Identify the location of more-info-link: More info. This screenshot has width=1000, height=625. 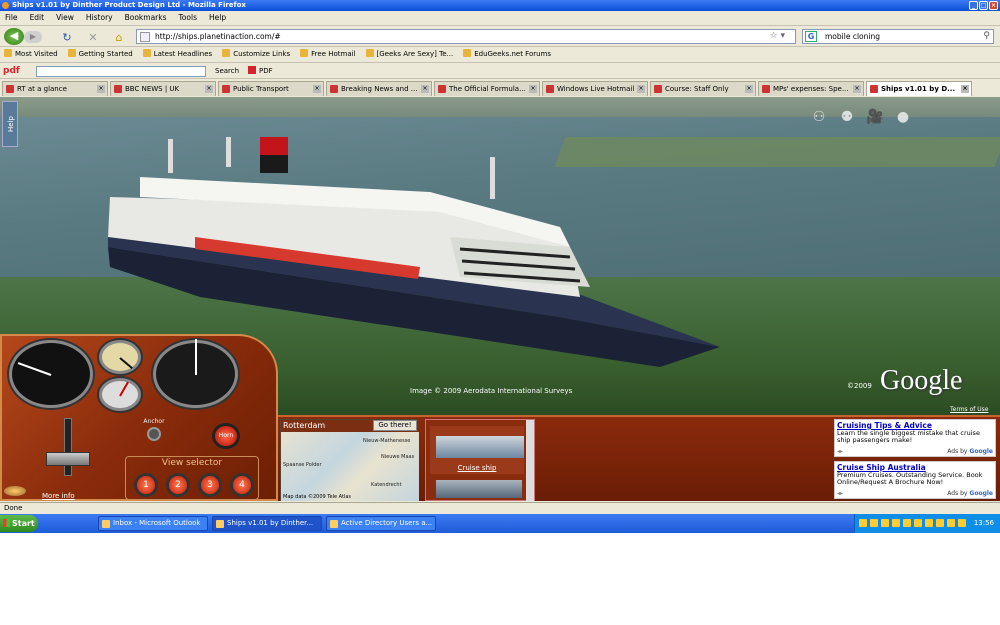
(58, 496).